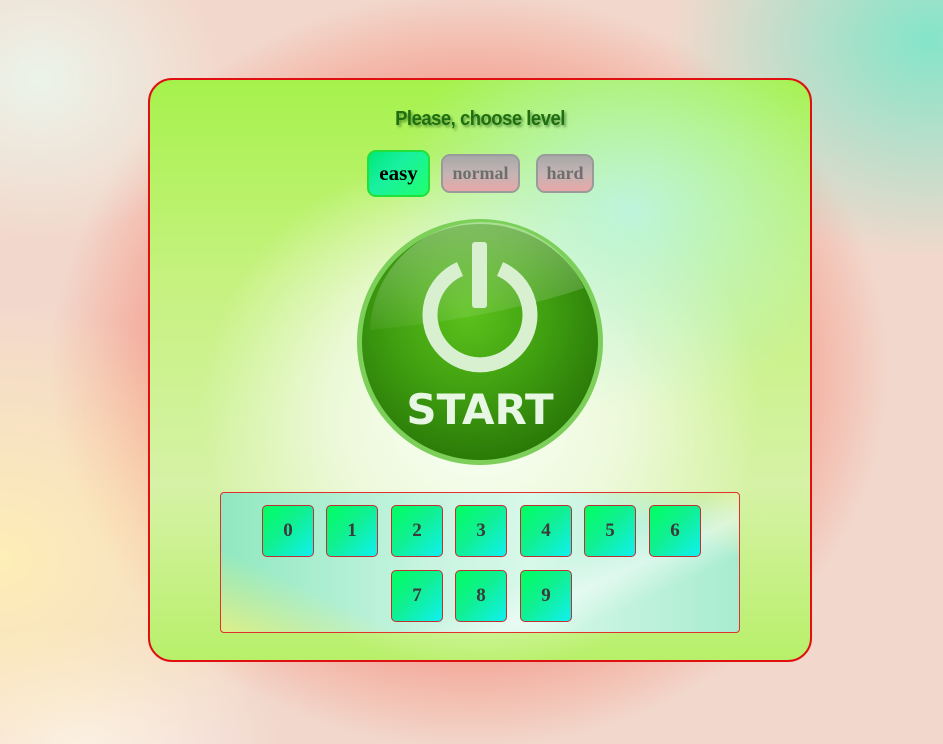 Image resolution: width=943 pixels, height=744 pixels. Describe the element at coordinates (546, 531) in the screenshot. I see `digit-button-4: 4` at that location.